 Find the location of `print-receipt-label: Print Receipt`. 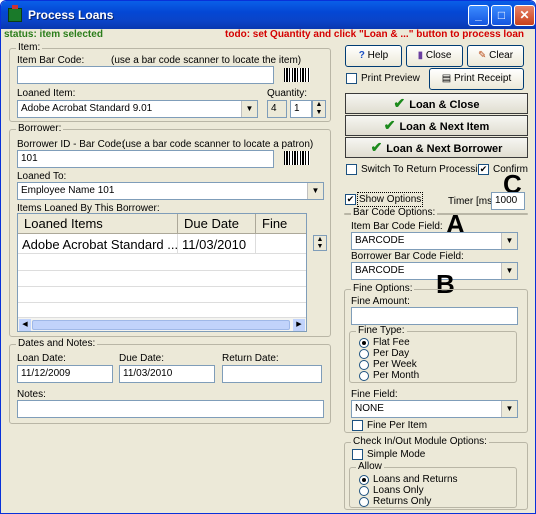

print-receipt-label: Print Receipt is located at coordinates (482, 78).